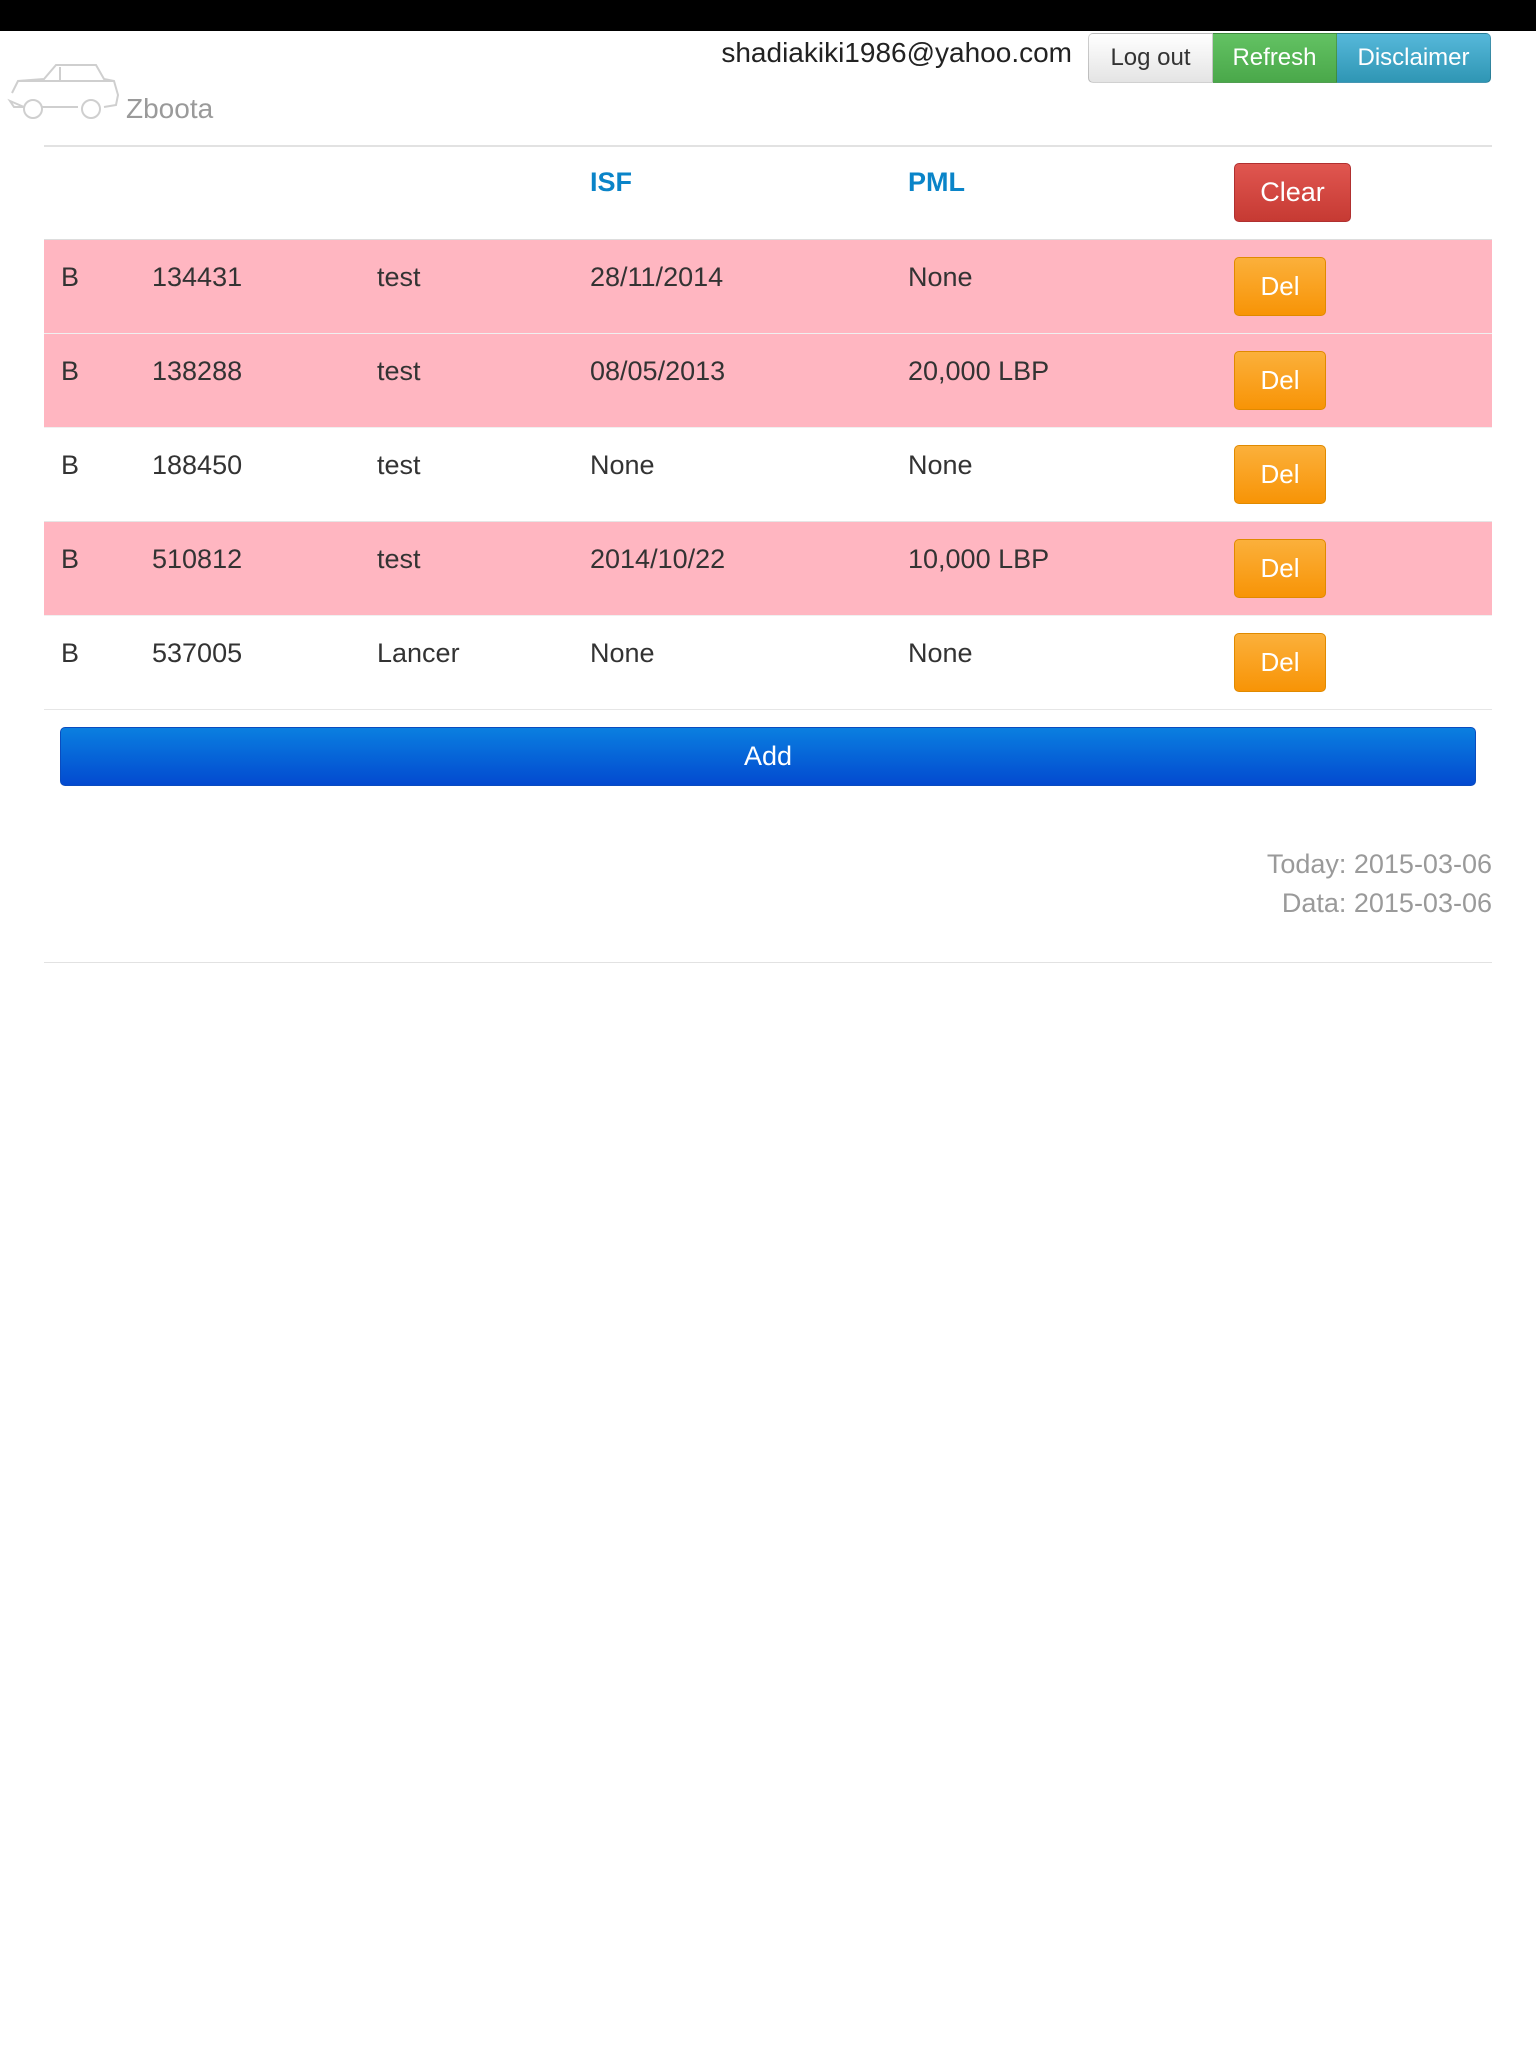 The height and width of the screenshot is (2048, 1536). What do you see at coordinates (63, 91) in the screenshot?
I see `car-icon` at bounding box center [63, 91].